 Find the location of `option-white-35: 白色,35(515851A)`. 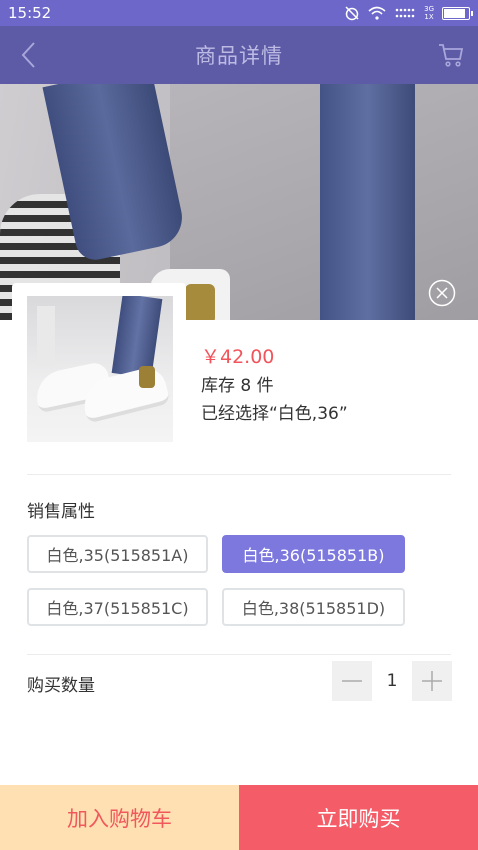

option-white-35: 白色,35(515851A) is located at coordinates (117, 554).